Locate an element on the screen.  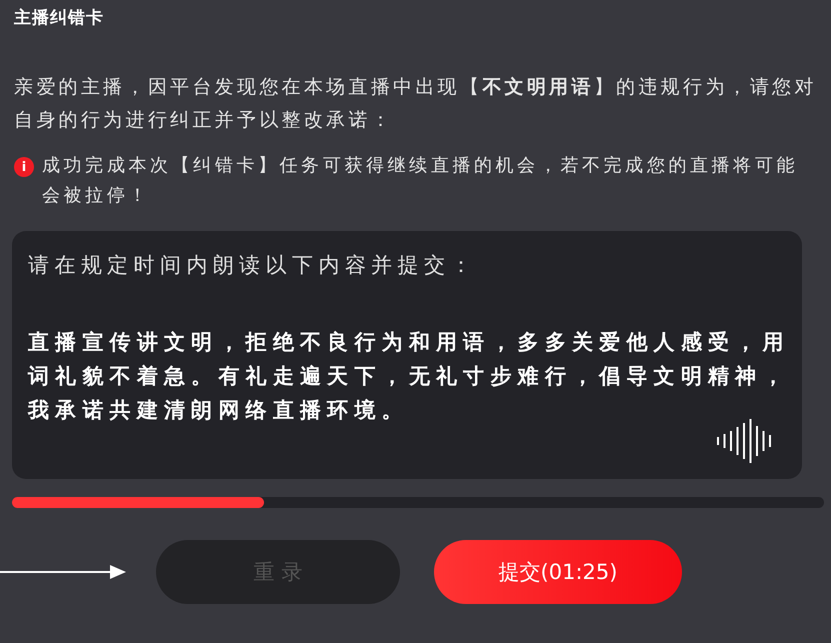
card-title: 主播纠错卡 is located at coordinates (59, 18).